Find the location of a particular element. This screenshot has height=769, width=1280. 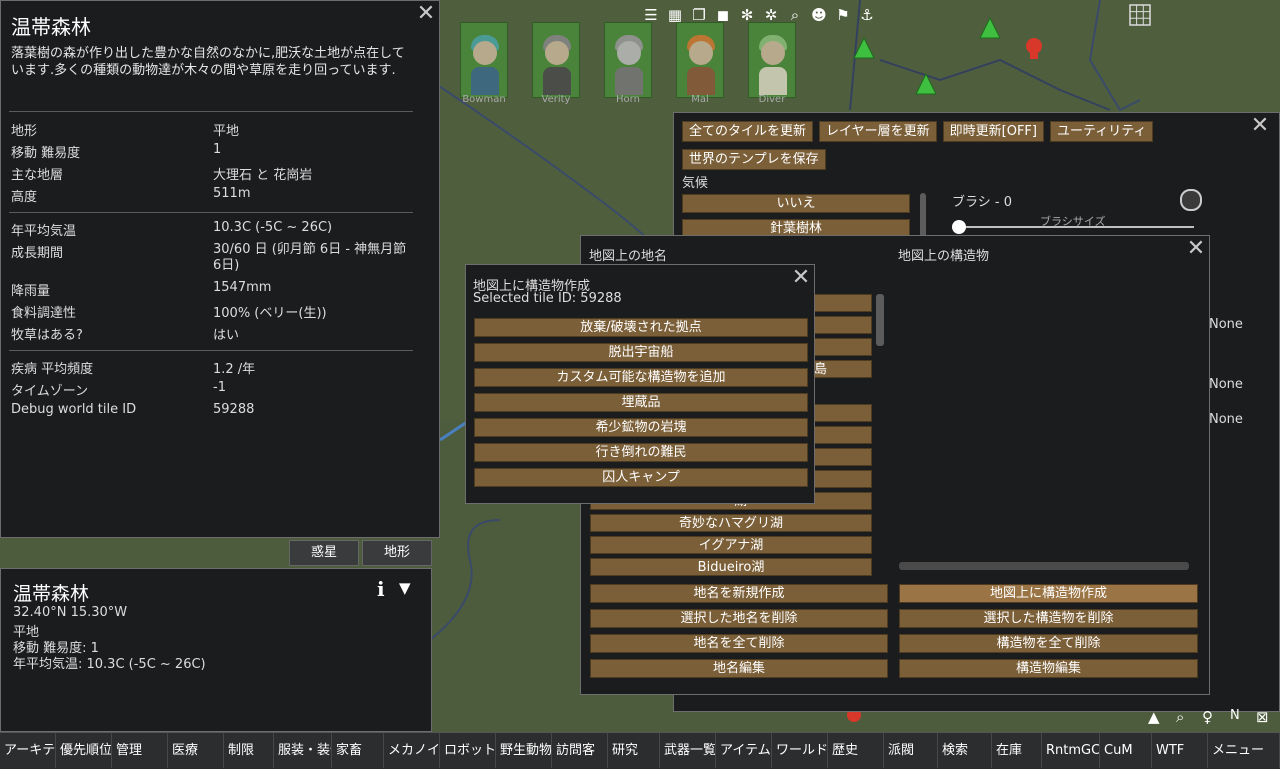

names-scrollbar is located at coordinates (880, 320).